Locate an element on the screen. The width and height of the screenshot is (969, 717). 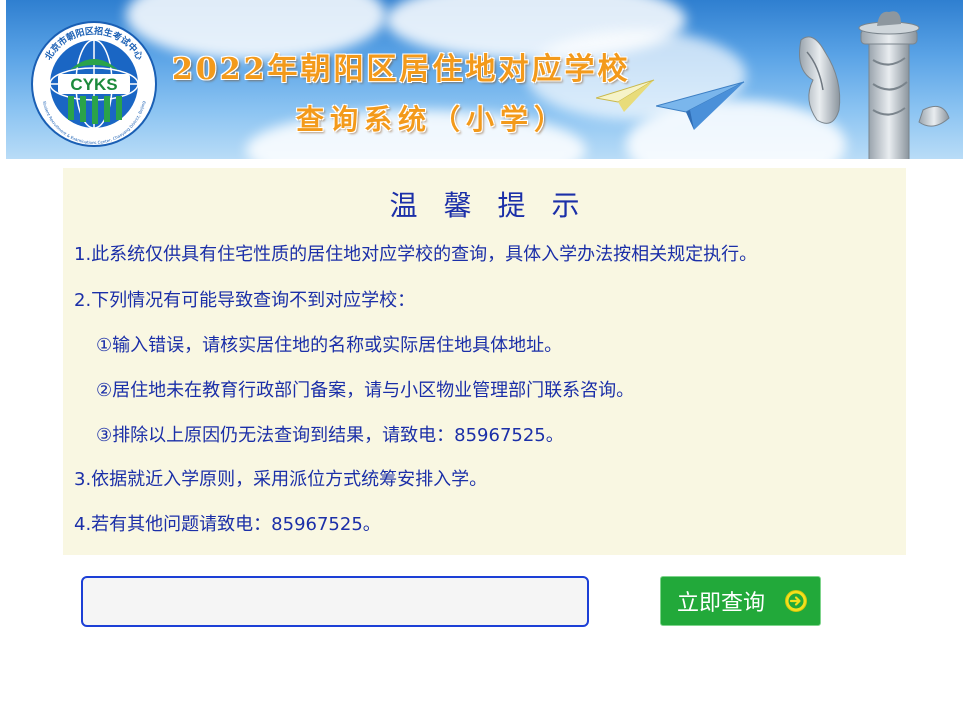
huabiao-pillar-image is located at coordinates (874, 85).